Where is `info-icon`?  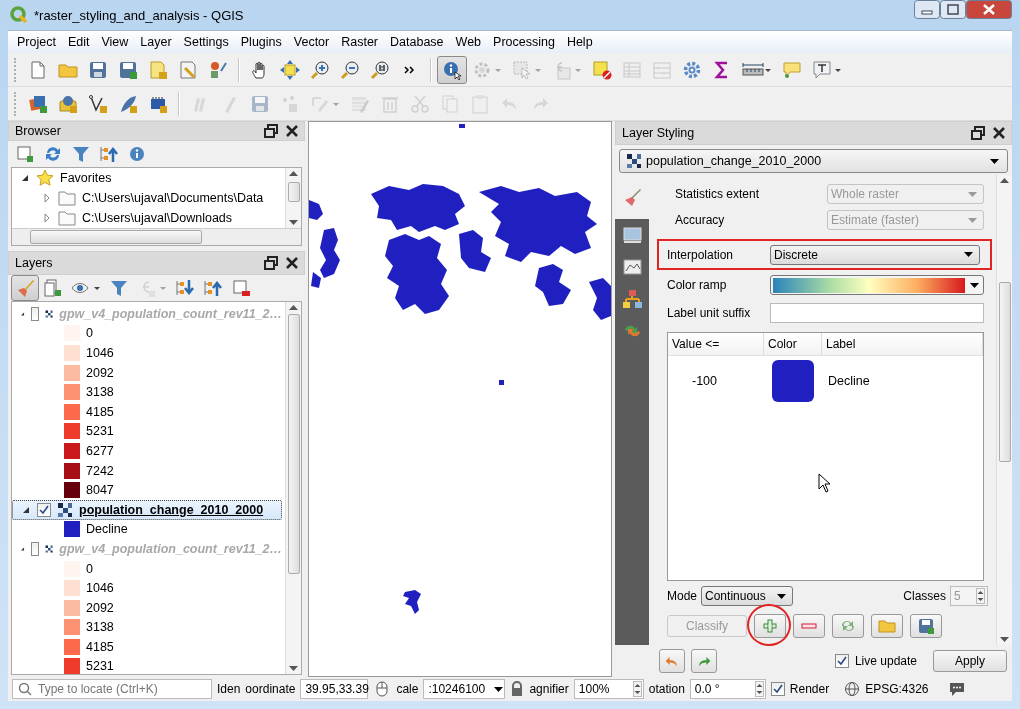 info-icon is located at coordinates (137, 154).